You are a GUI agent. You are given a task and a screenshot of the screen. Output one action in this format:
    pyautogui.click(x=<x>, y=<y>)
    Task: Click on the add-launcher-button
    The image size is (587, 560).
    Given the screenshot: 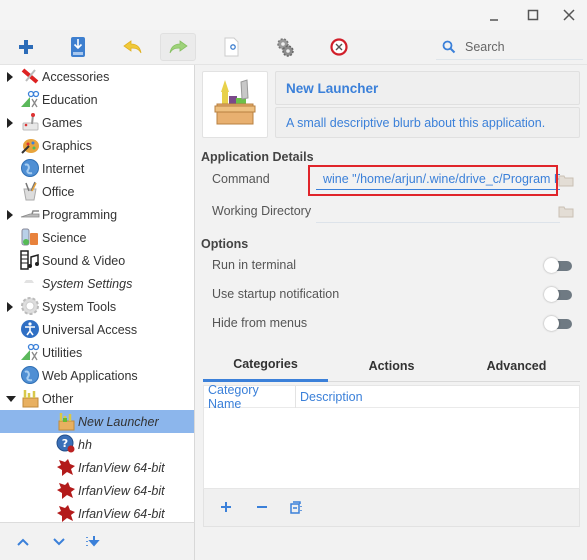 What is the action you would take?
    pyautogui.click(x=26, y=47)
    